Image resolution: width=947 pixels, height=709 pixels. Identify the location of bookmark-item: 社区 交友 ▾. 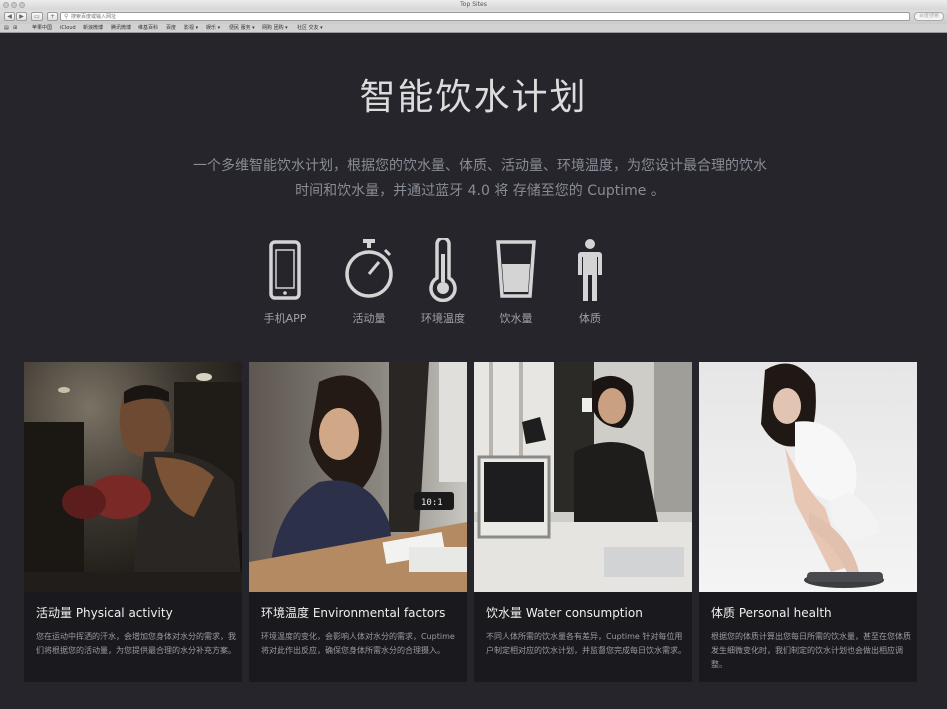
(310, 28).